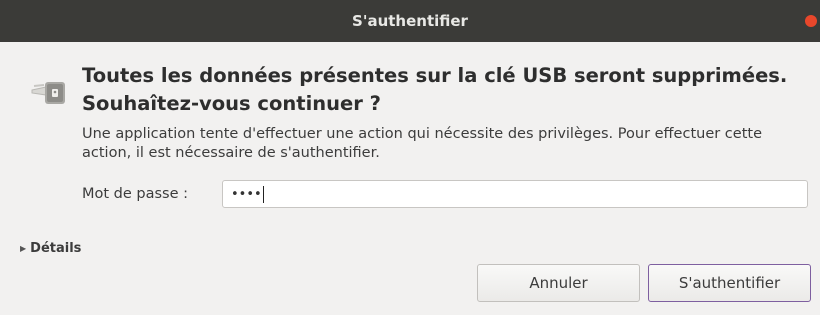 This screenshot has height=315, width=820. Describe the element at coordinates (263, 194) in the screenshot. I see `text-caret` at that location.